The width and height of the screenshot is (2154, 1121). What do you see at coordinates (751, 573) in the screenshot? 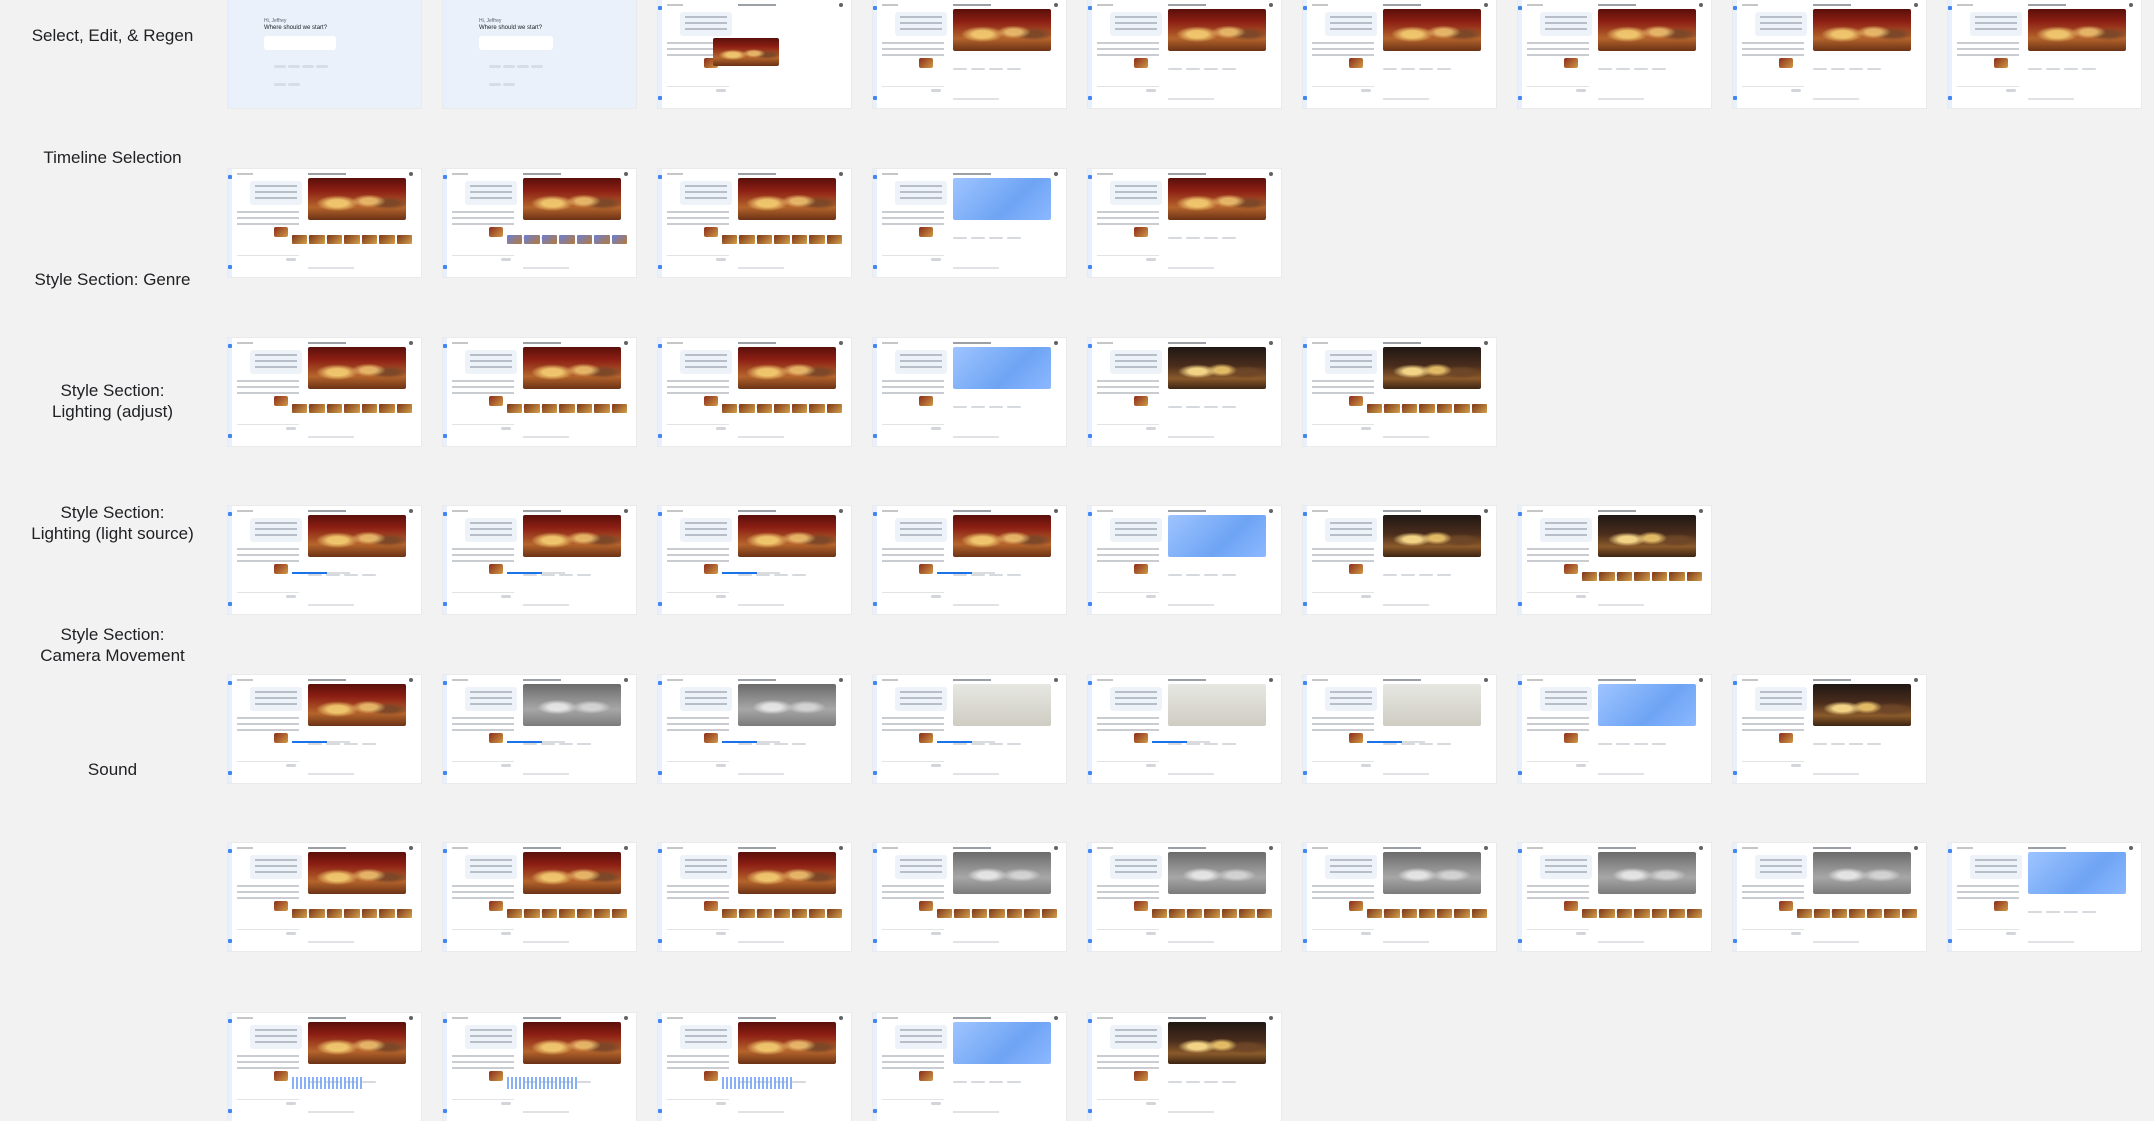
I see `intensity-slider` at bounding box center [751, 573].